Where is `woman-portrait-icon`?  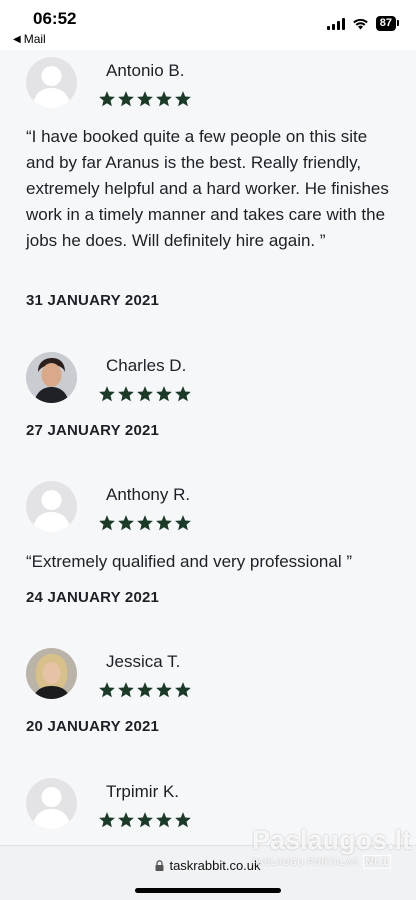 woman-portrait-icon is located at coordinates (51, 673).